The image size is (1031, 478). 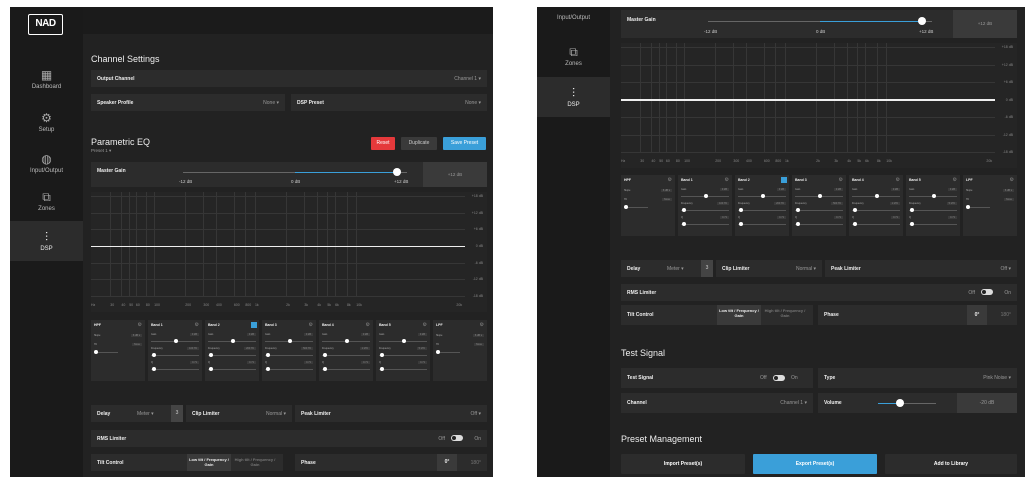 I want to click on rms-limiter-toggle, so click(x=987, y=292).